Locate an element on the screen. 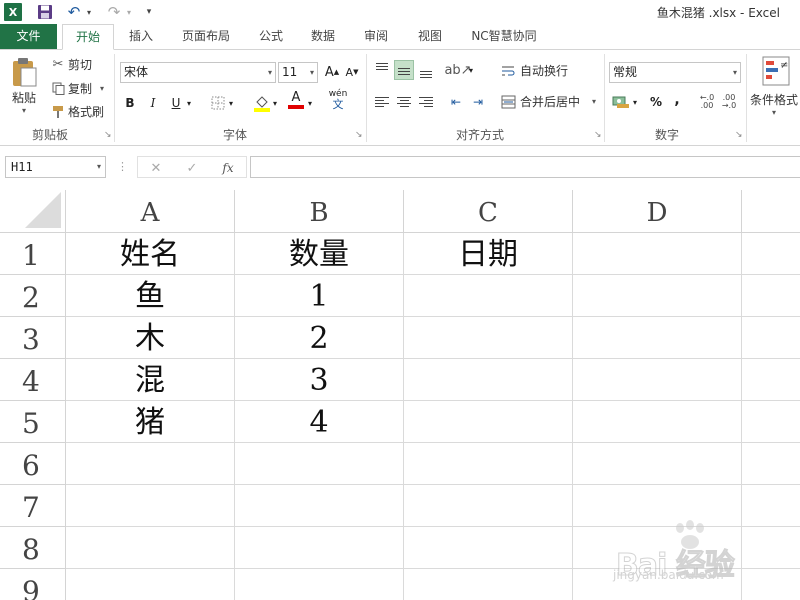 The width and height of the screenshot is (800, 600). cell-a7 is located at coordinates (150, 506).